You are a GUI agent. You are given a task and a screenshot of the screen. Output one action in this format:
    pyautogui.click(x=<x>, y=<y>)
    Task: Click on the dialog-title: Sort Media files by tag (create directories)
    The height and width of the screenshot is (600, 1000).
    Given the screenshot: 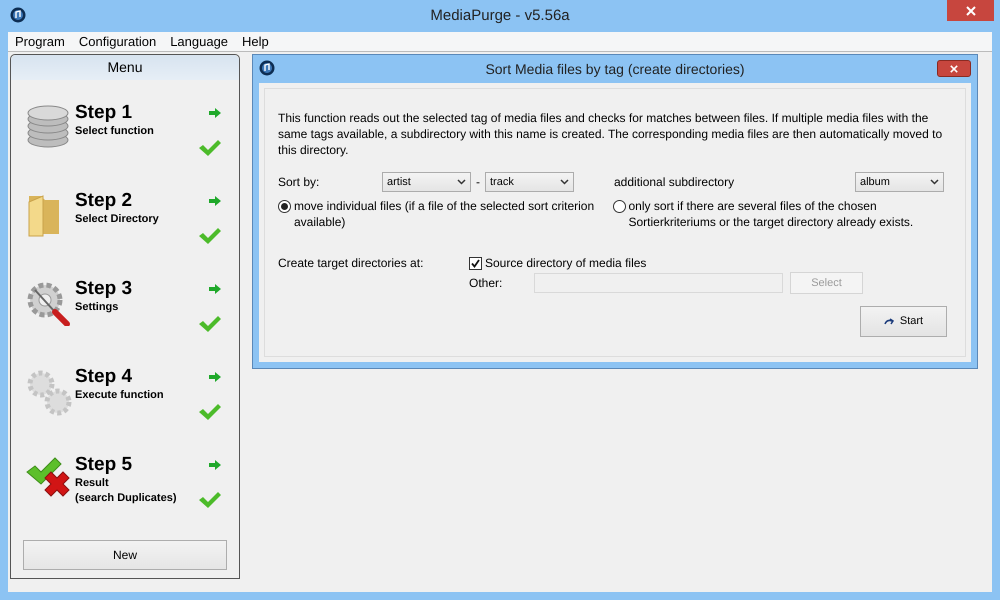 What is the action you would take?
    pyautogui.click(x=615, y=69)
    